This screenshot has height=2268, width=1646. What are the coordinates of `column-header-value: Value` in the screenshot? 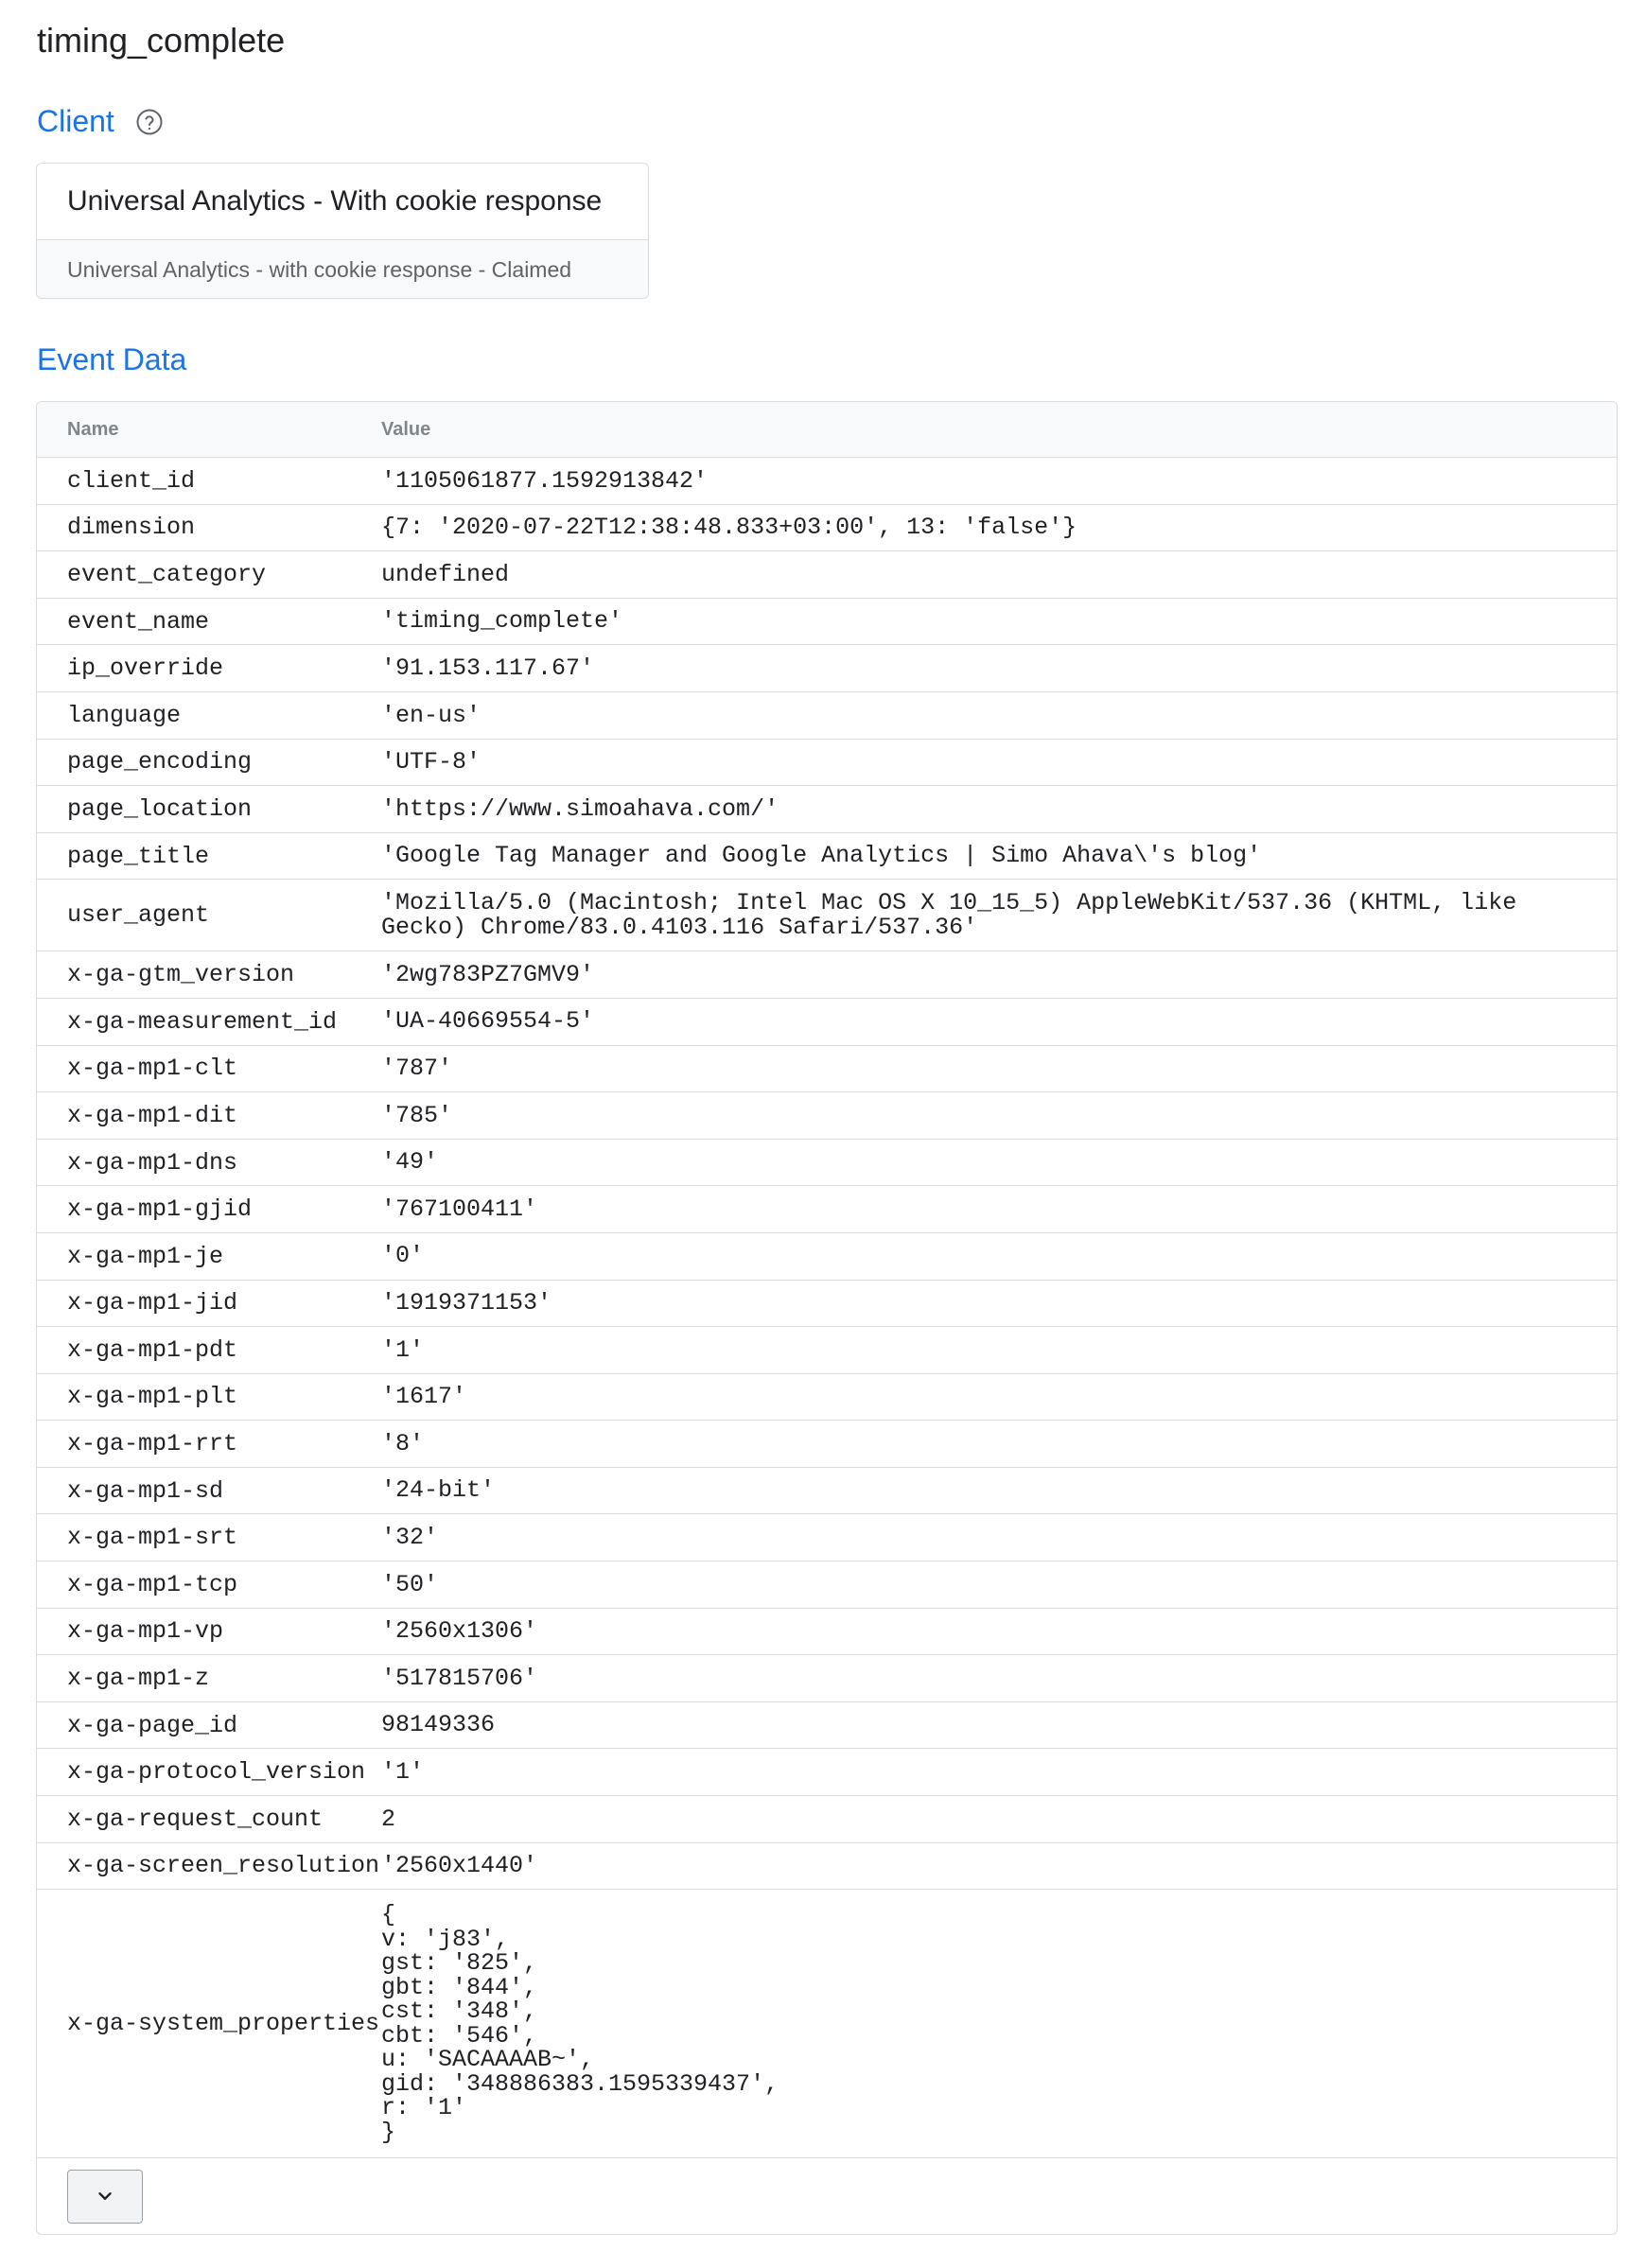 It's located at (406, 429).